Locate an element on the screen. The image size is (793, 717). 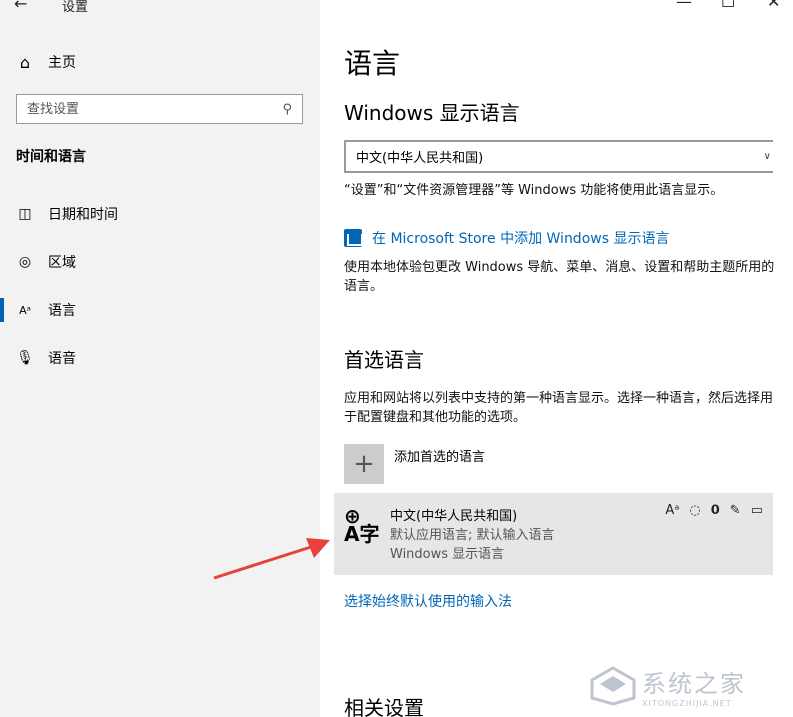
store-link: 在 Microsoft Store 中添加 Windows 显示语言 is located at coordinates (506, 238).